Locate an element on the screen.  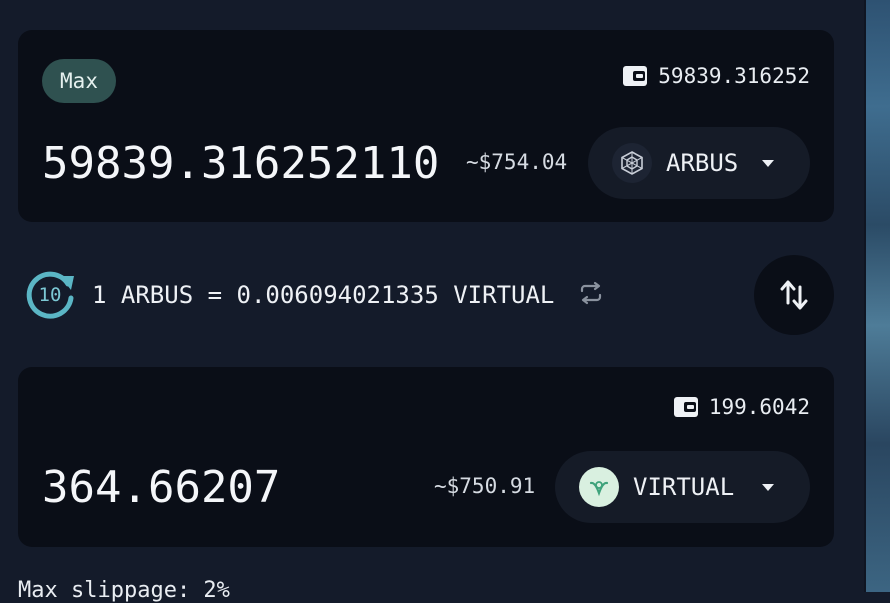
max-button: Max is located at coordinates (79, 81).